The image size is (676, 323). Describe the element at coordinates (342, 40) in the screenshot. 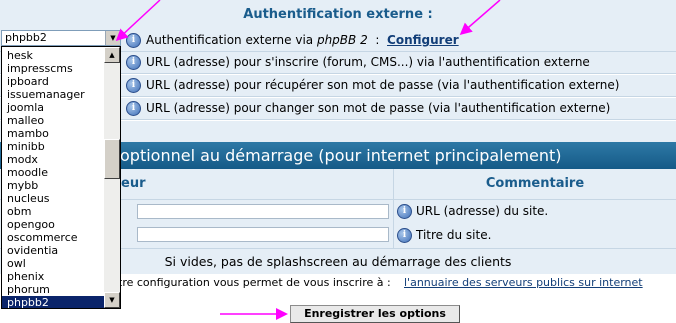

I see `external-auth-method: phpBB 2` at that location.